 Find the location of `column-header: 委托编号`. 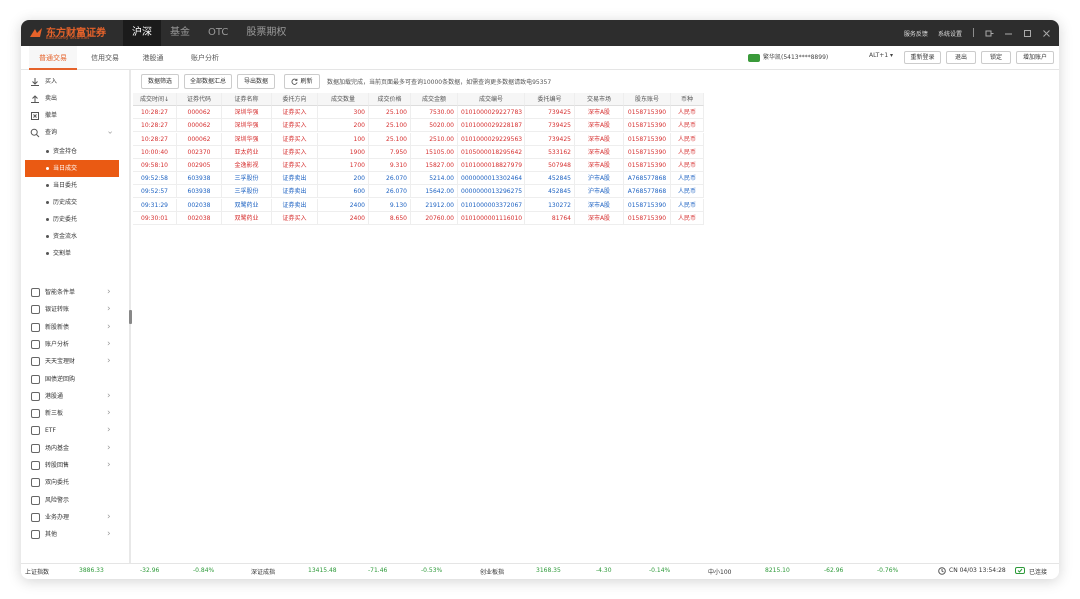

column-header: 委托编号 is located at coordinates (550, 99).